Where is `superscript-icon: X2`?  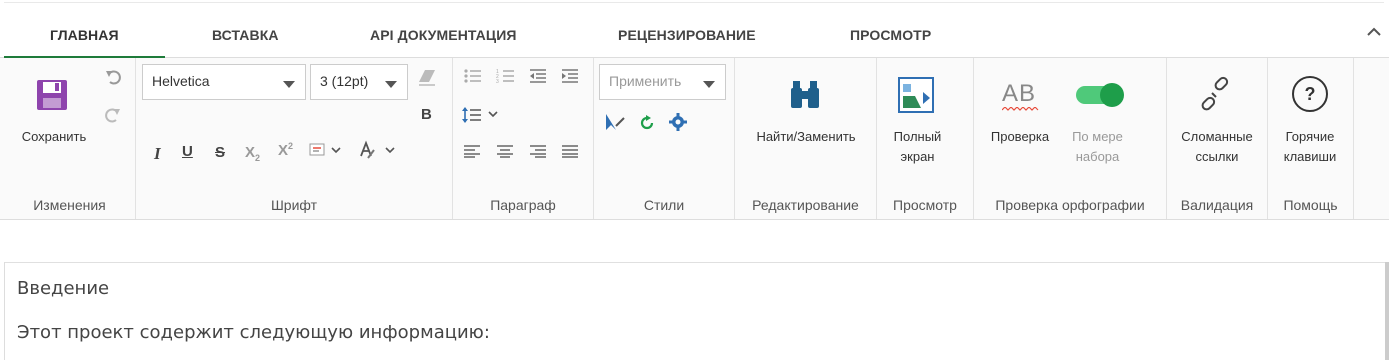 superscript-icon: X2 is located at coordinates (285, 150).